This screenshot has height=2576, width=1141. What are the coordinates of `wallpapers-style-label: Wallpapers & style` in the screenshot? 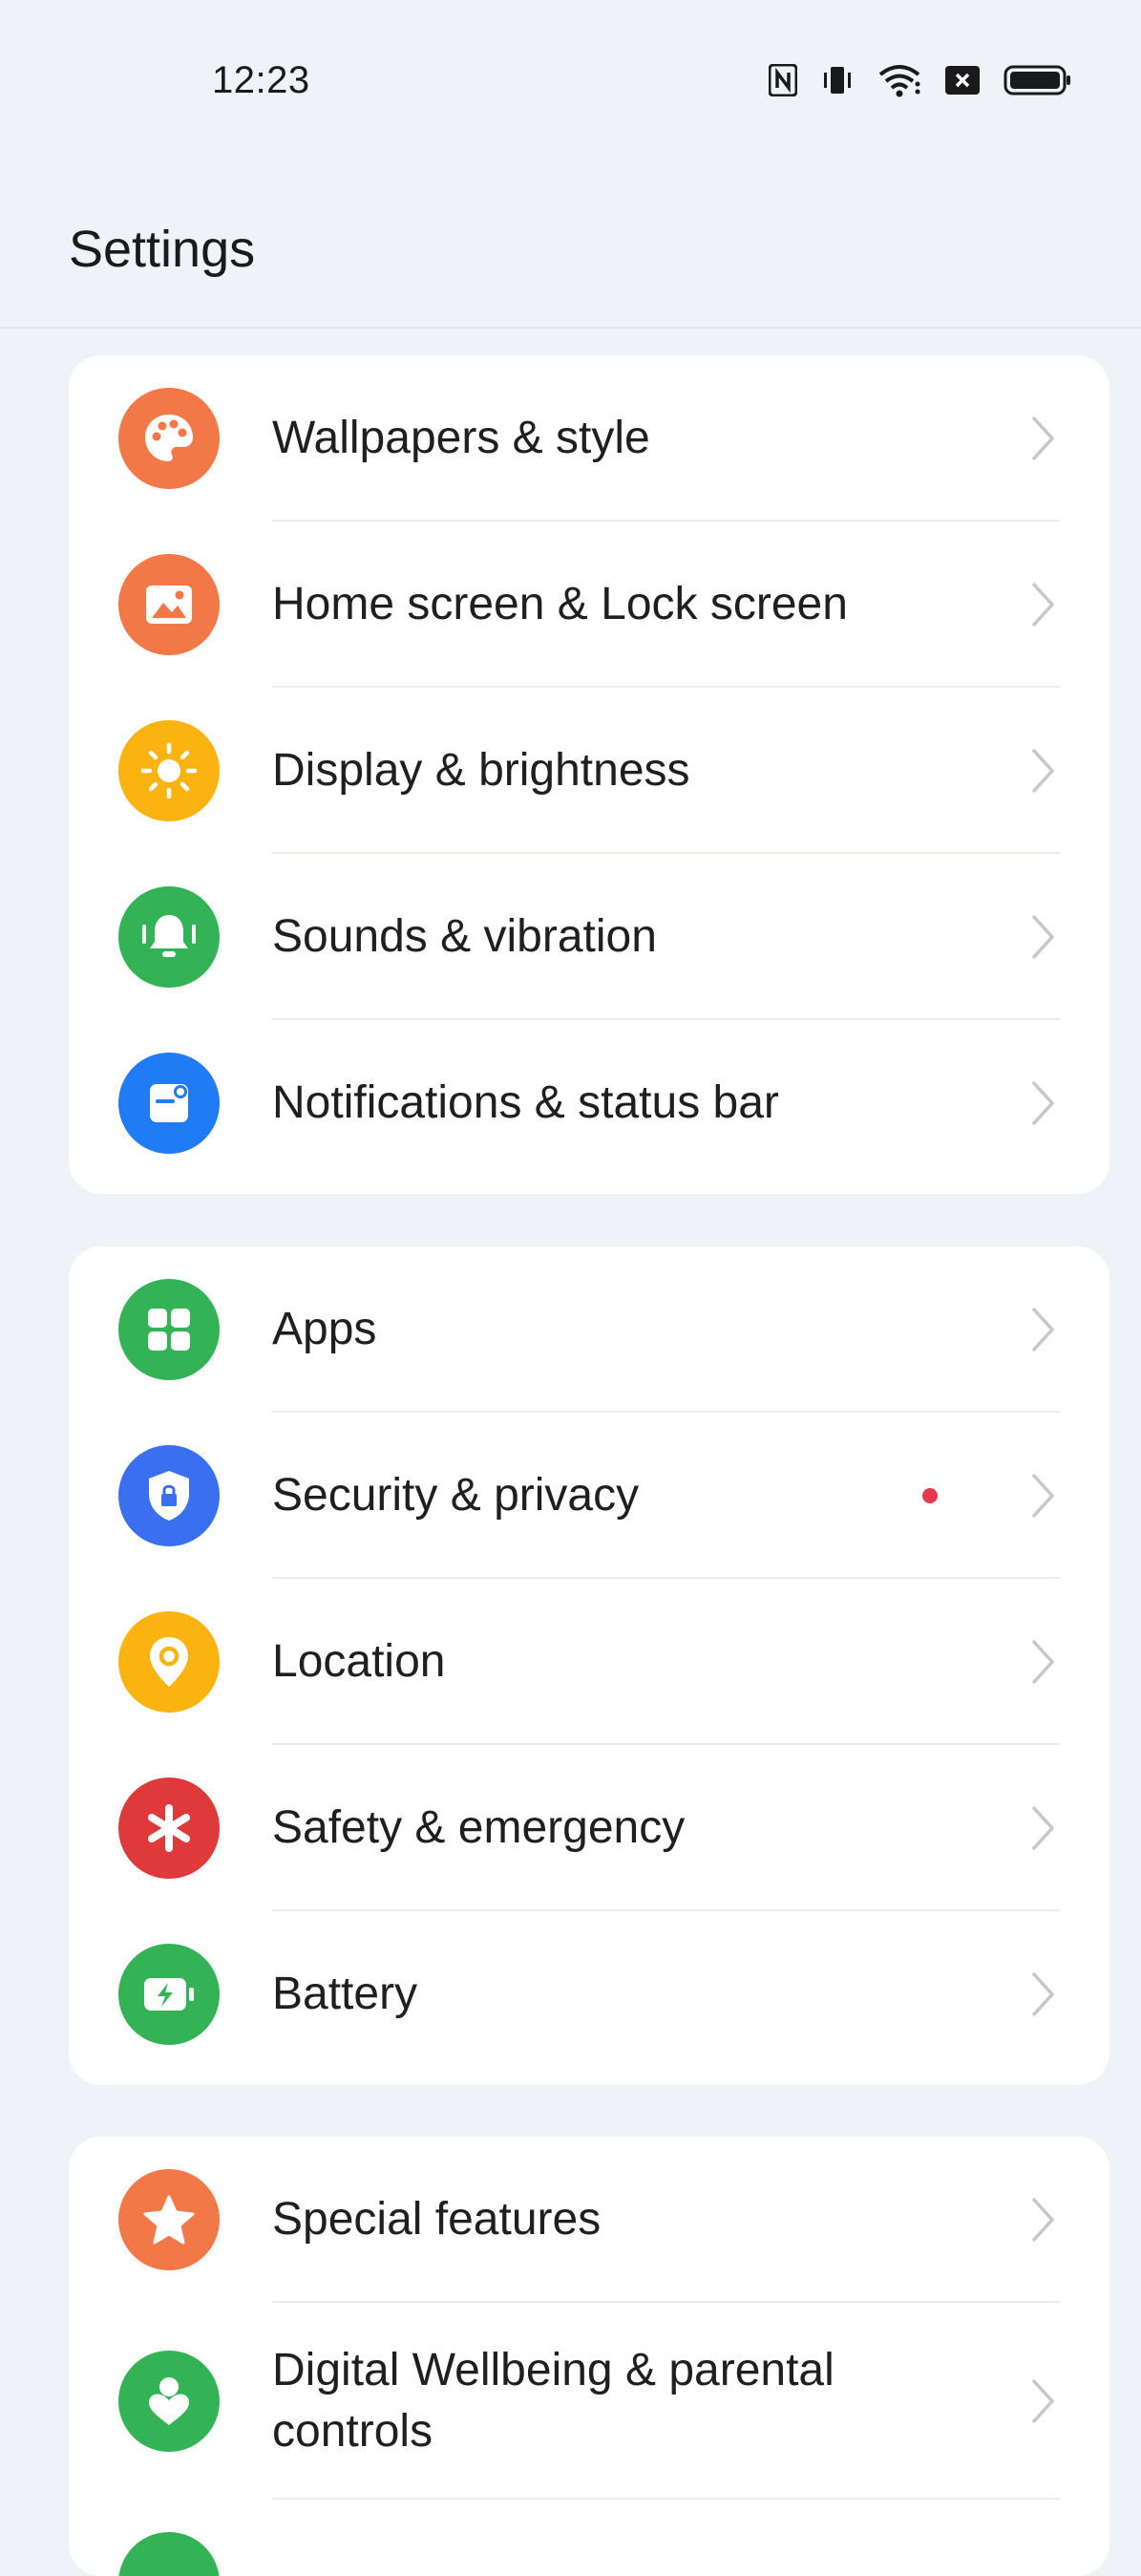 It's located at (461, 438).